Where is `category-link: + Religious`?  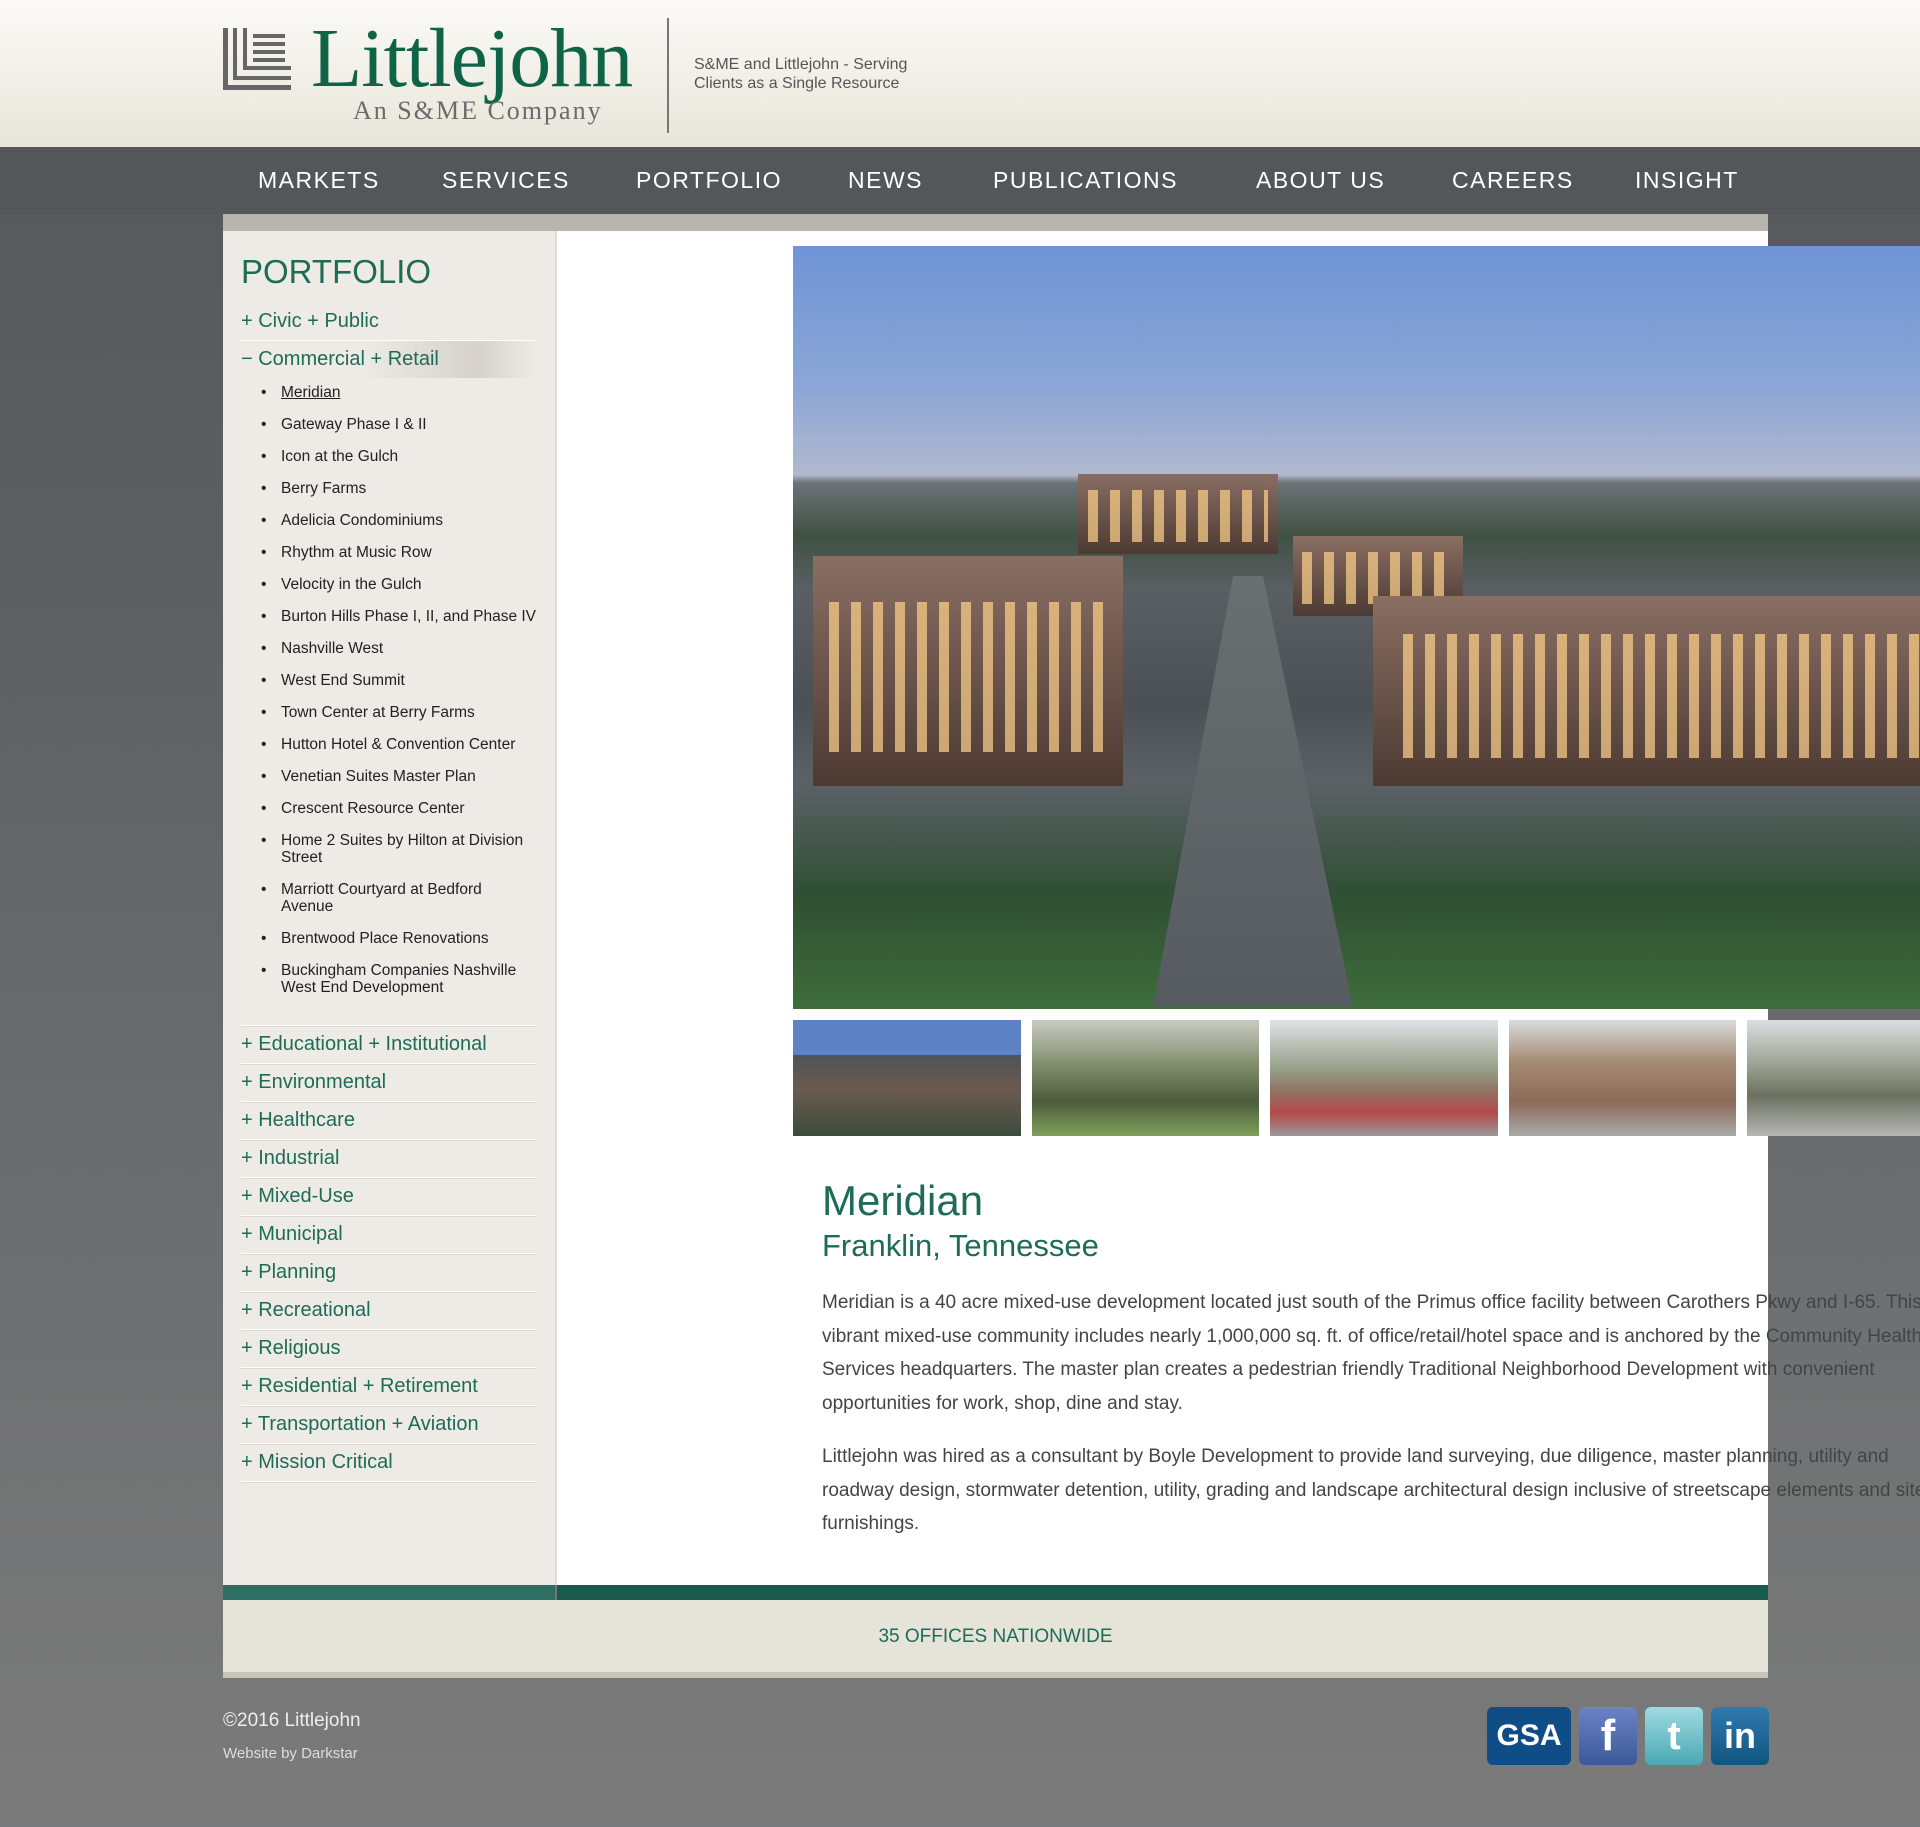
category-link: + Religious is located at coordinates (389, 1348).